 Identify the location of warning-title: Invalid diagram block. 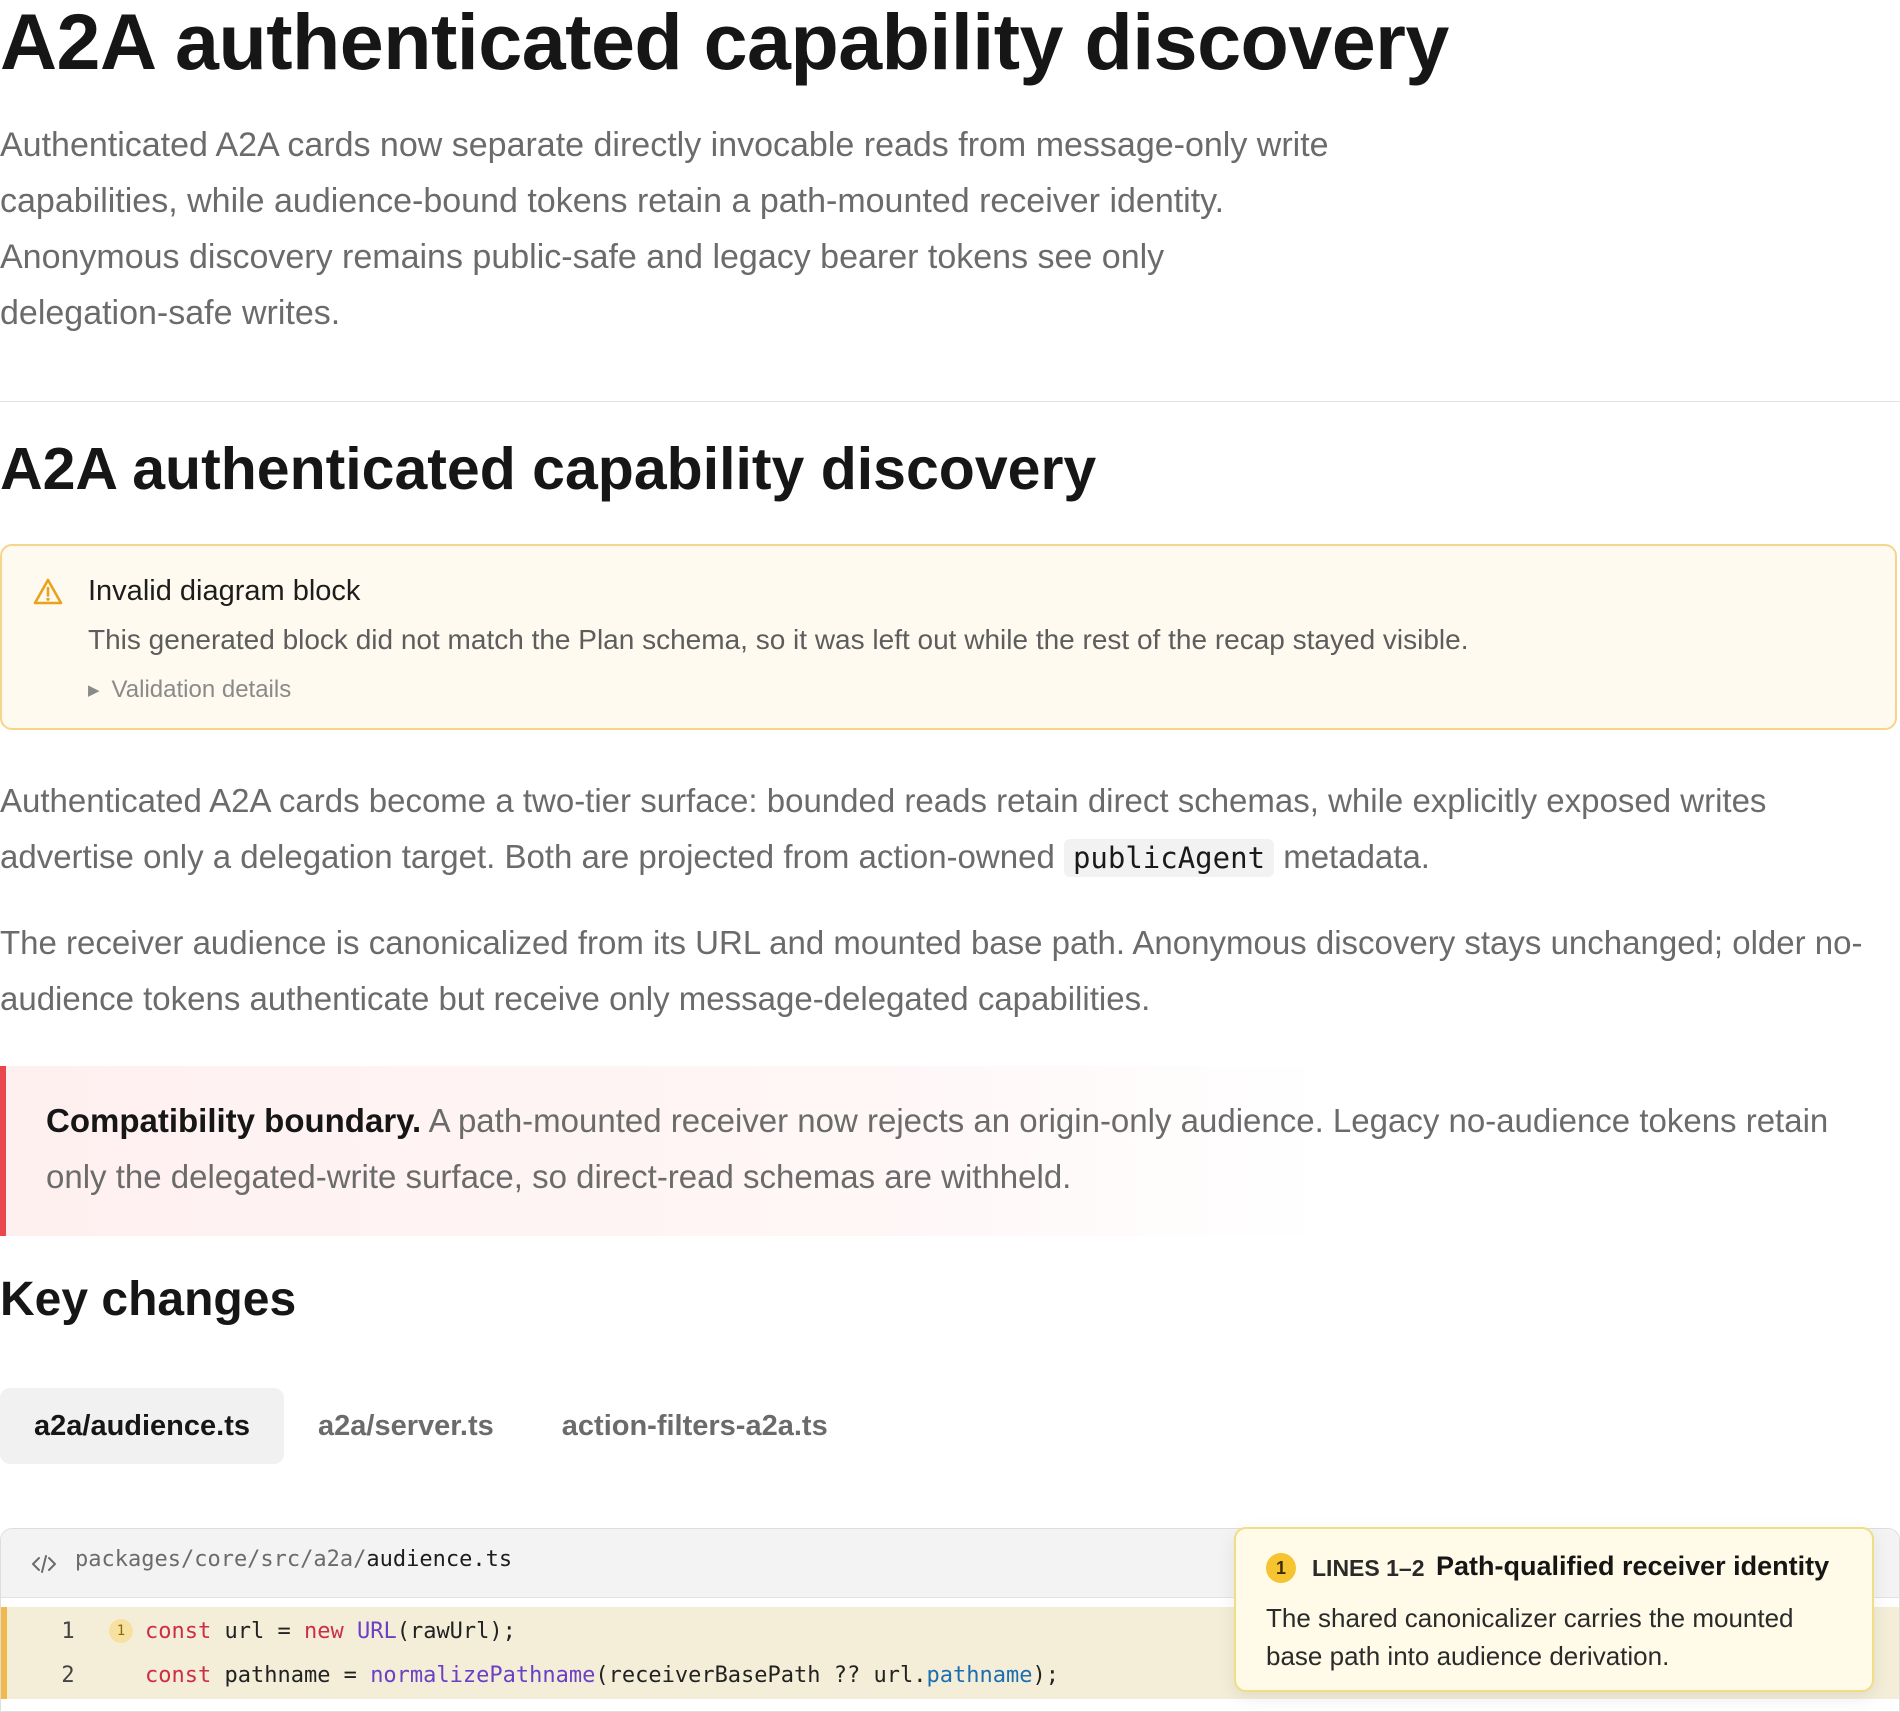
(224, 591).